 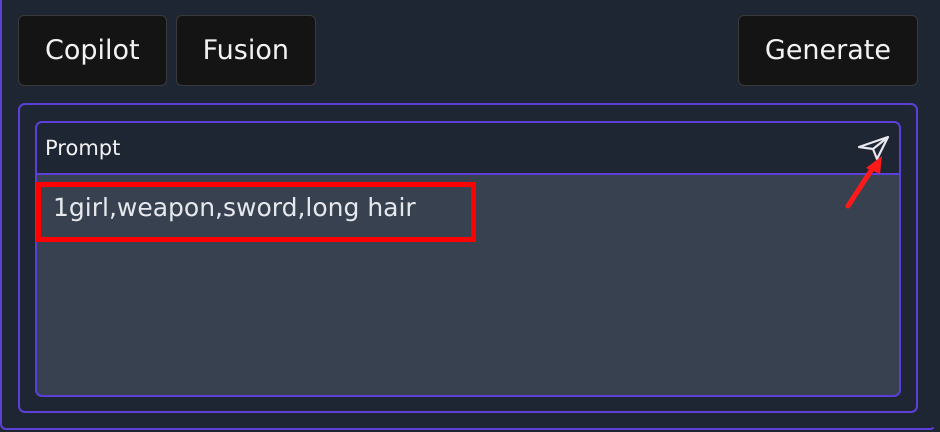 What do you see at coordinates (234, 207) in the screenshot?
I see `prompt-text: 1girl,weapon,sword,long hair` at bounding box center [234, 207].